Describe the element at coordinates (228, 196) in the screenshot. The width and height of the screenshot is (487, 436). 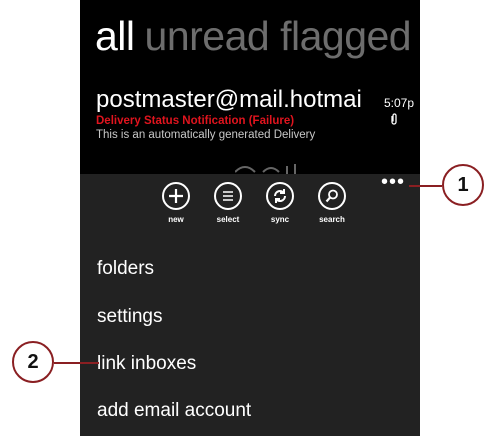
I see `list-icon` at that location.